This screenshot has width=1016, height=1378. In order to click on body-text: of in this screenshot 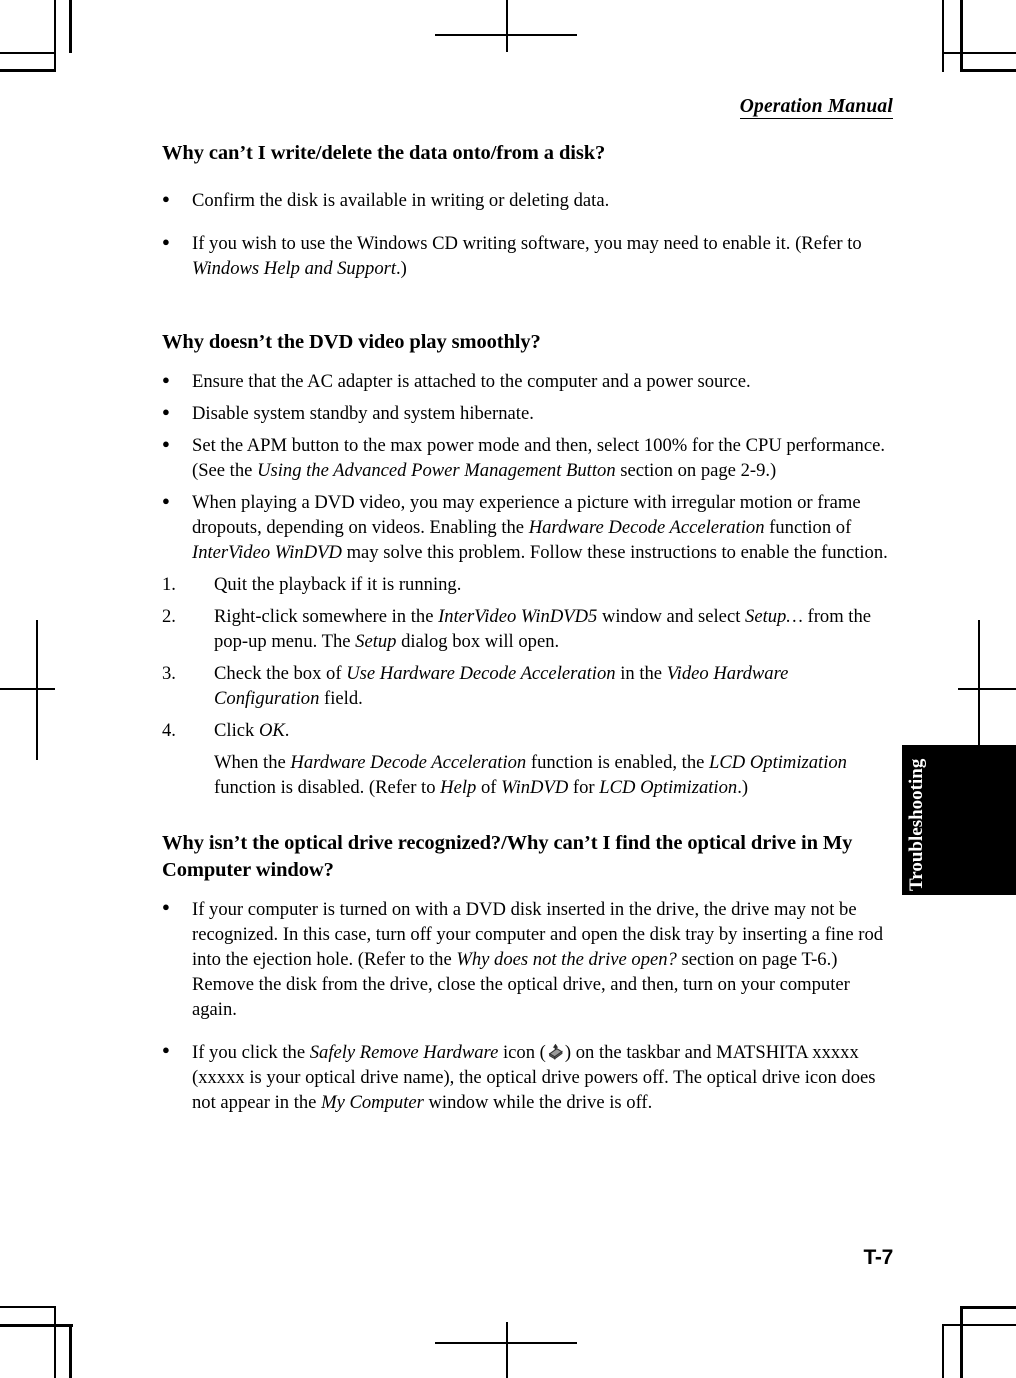, I will do `click(489, 788)`.